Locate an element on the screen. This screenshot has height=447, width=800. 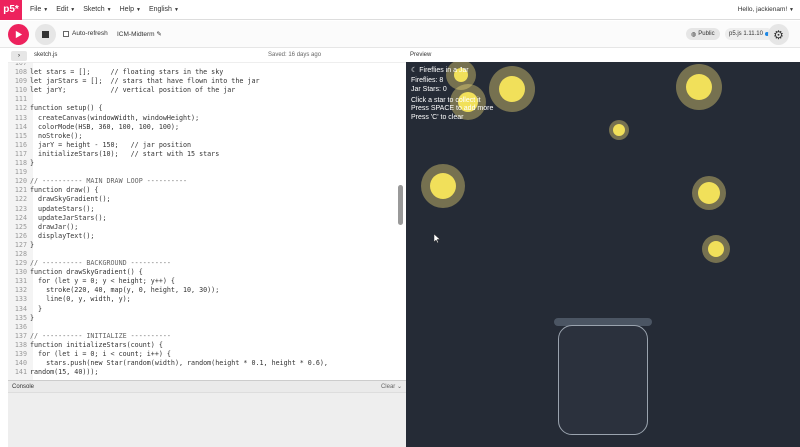
console-clear-button: Clear ⌄ is located at coordinates (391, 386).